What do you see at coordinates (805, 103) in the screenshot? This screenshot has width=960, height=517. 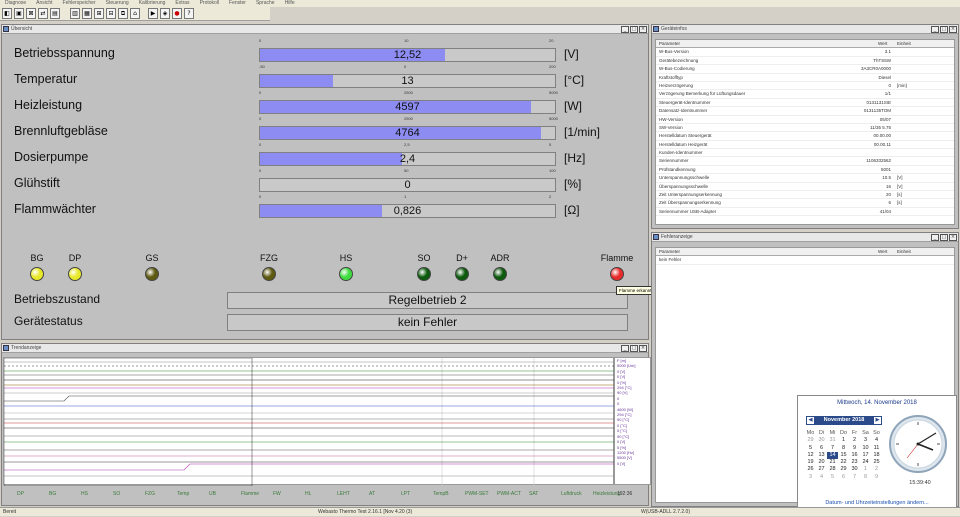 I see `table-row: Steuergerät-Identnummer 0131131SIE` at bounding box center [805, 103].